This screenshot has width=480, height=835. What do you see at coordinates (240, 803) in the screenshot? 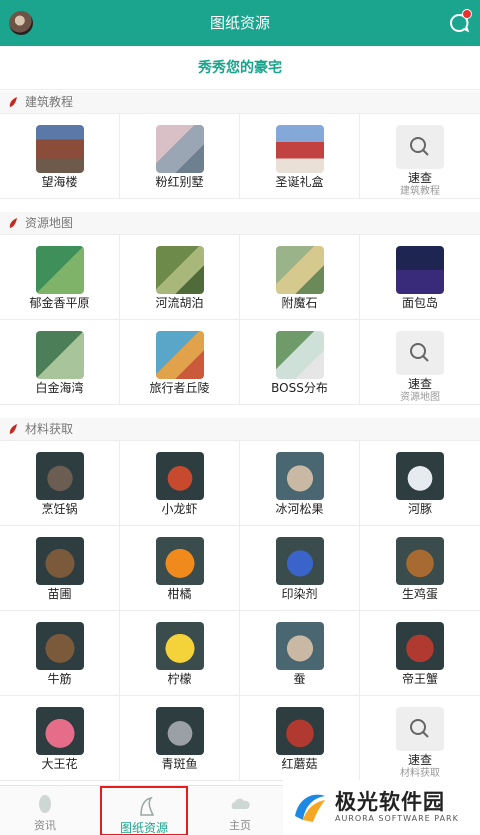
I see `cloud-icon` at bounding box center [240, 803].